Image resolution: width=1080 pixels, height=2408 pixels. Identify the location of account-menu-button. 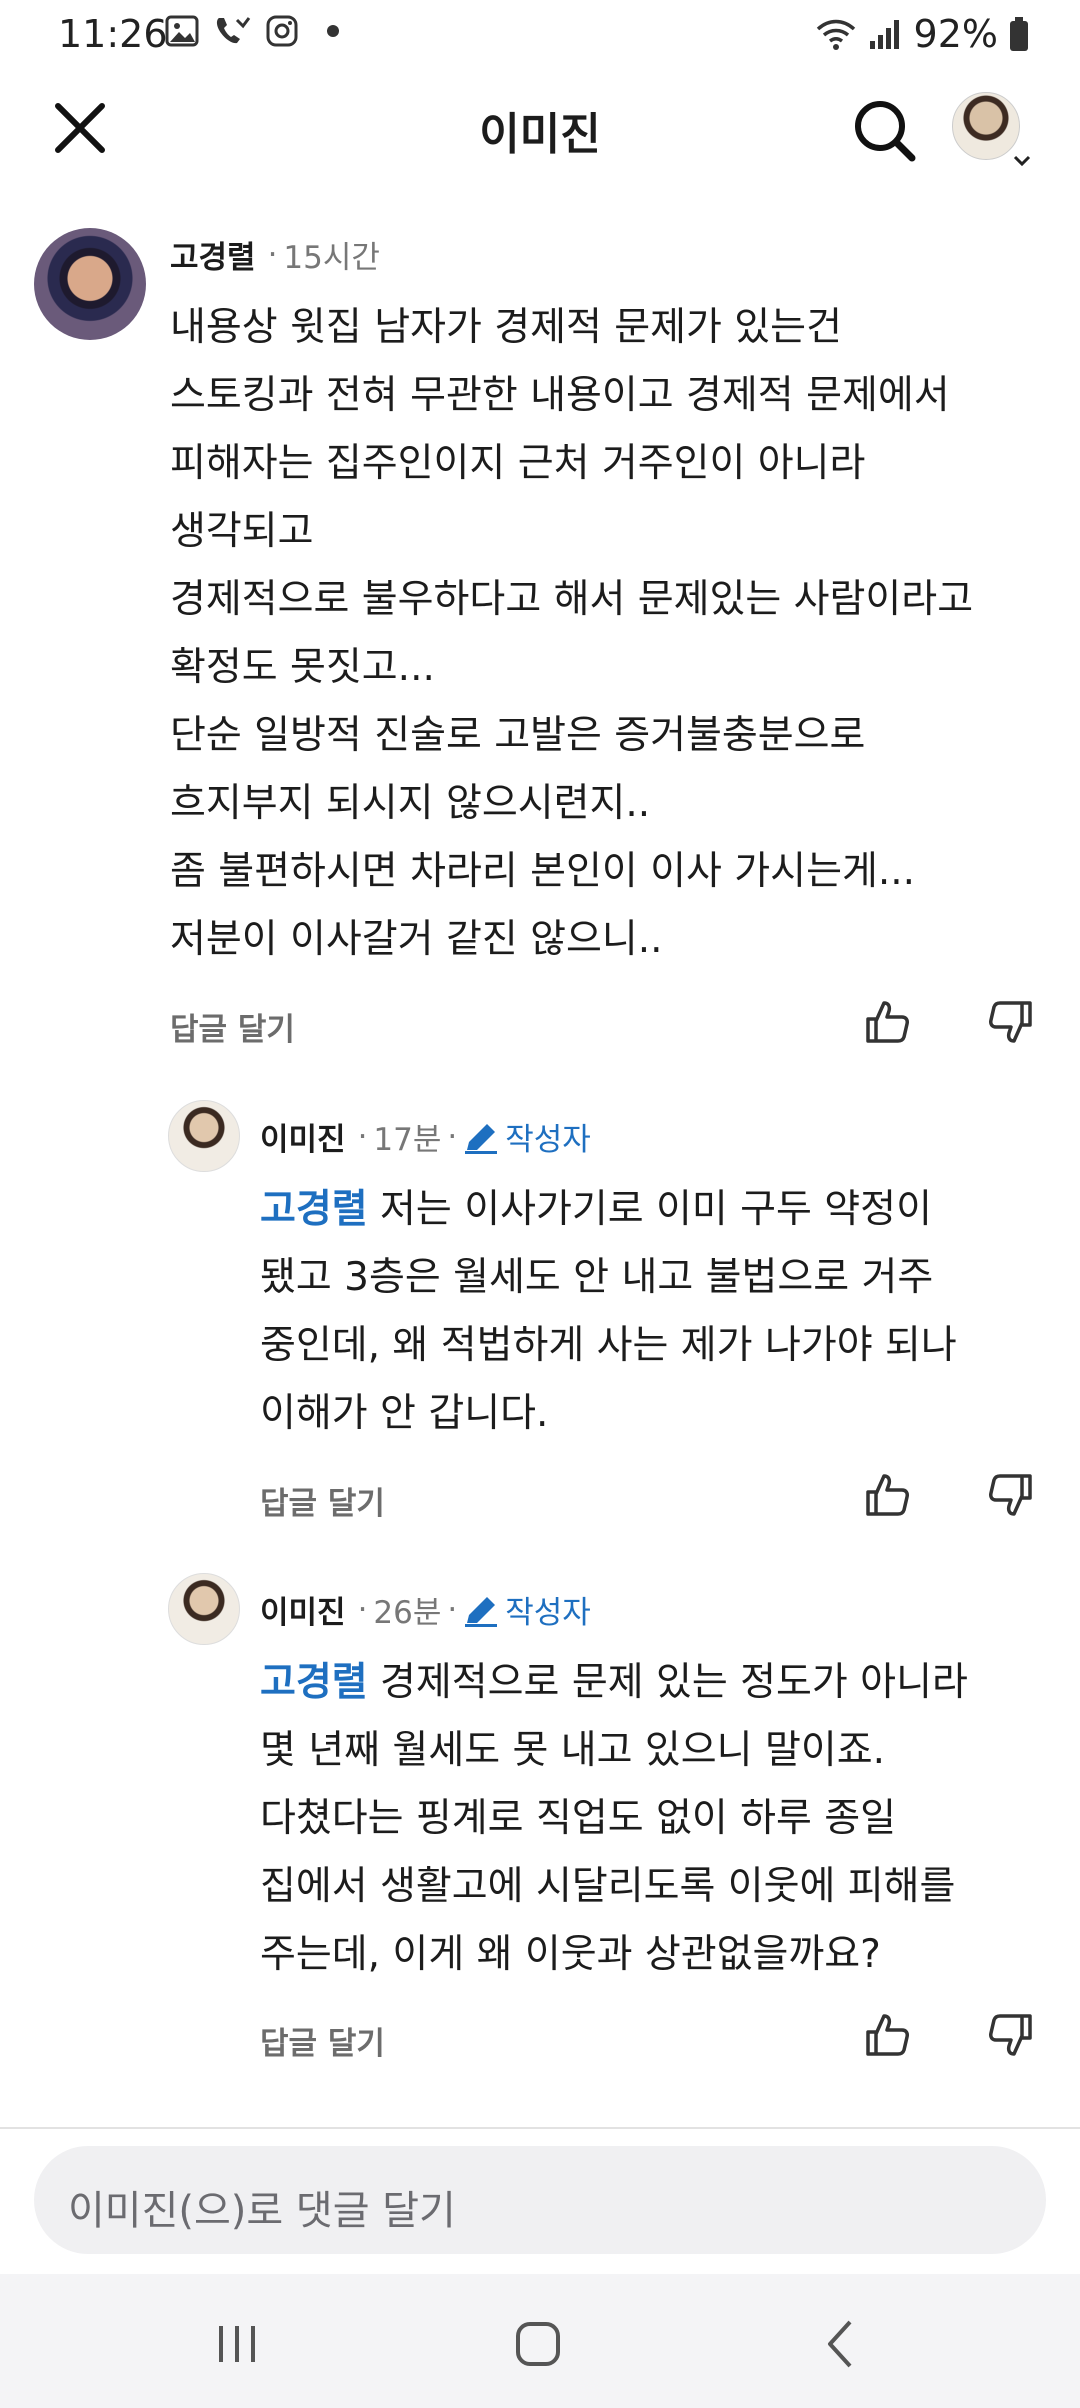
(992, 132).